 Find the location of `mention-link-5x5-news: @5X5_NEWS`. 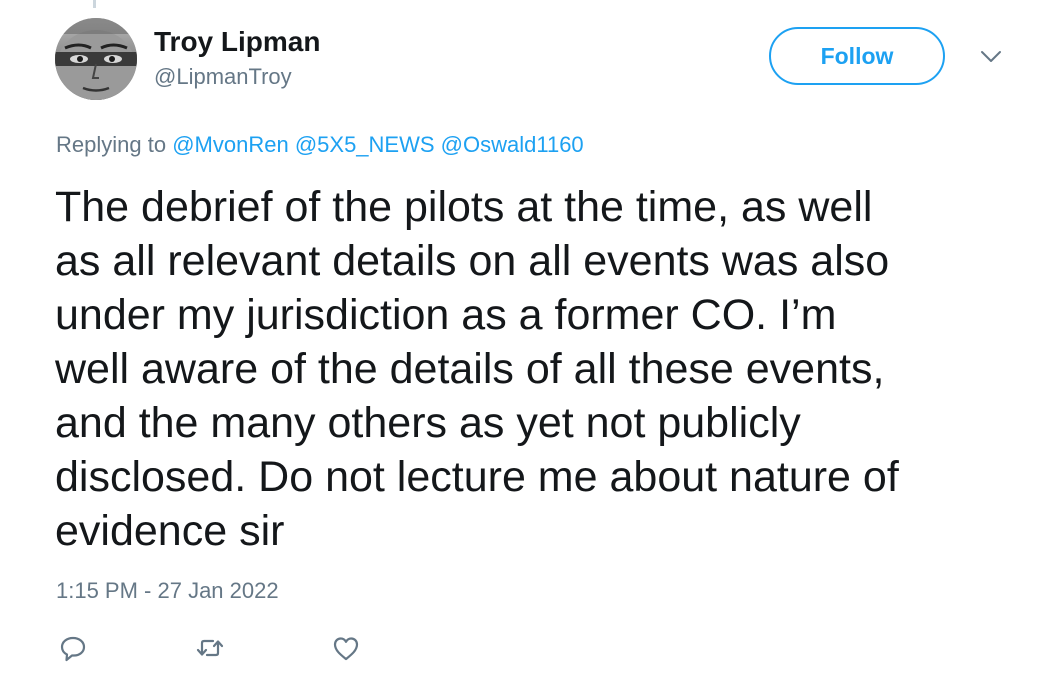

mention-link-5x5-news: @5X5_NEWS is located at coordinates (365, 144).